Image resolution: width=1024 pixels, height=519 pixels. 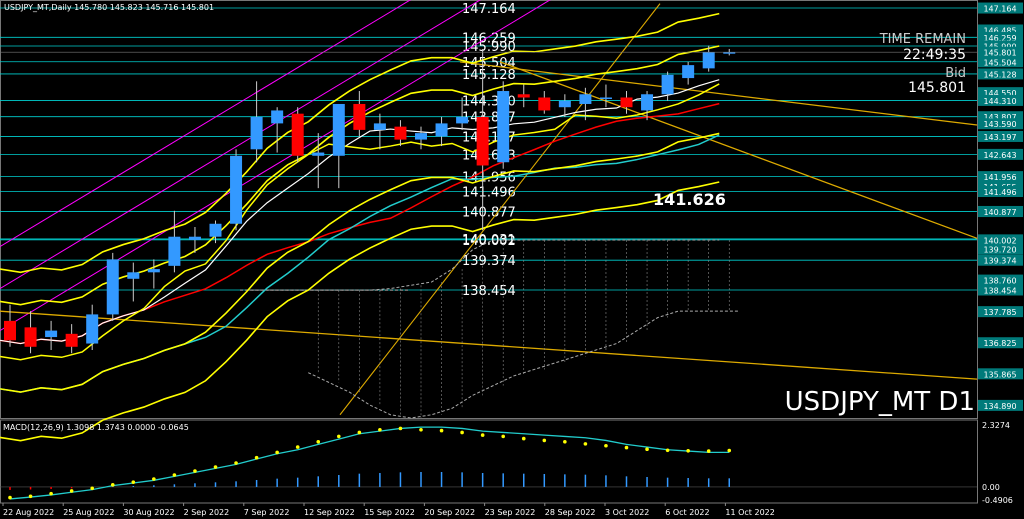 I want to click on price-axis-label: 143.197, so click(x=999, y=137).